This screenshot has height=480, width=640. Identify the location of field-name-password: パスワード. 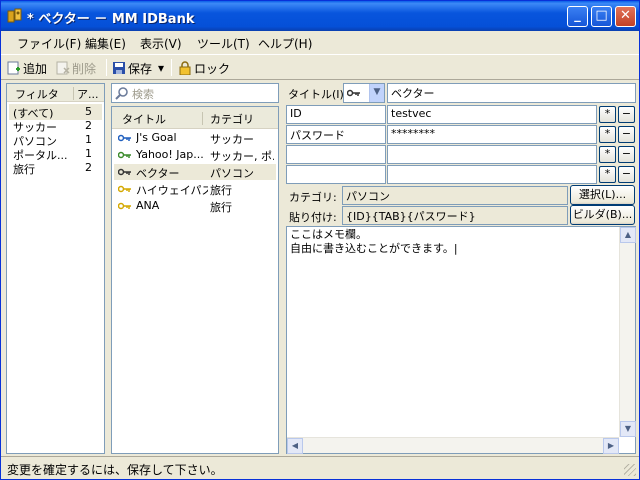
(336, 134).